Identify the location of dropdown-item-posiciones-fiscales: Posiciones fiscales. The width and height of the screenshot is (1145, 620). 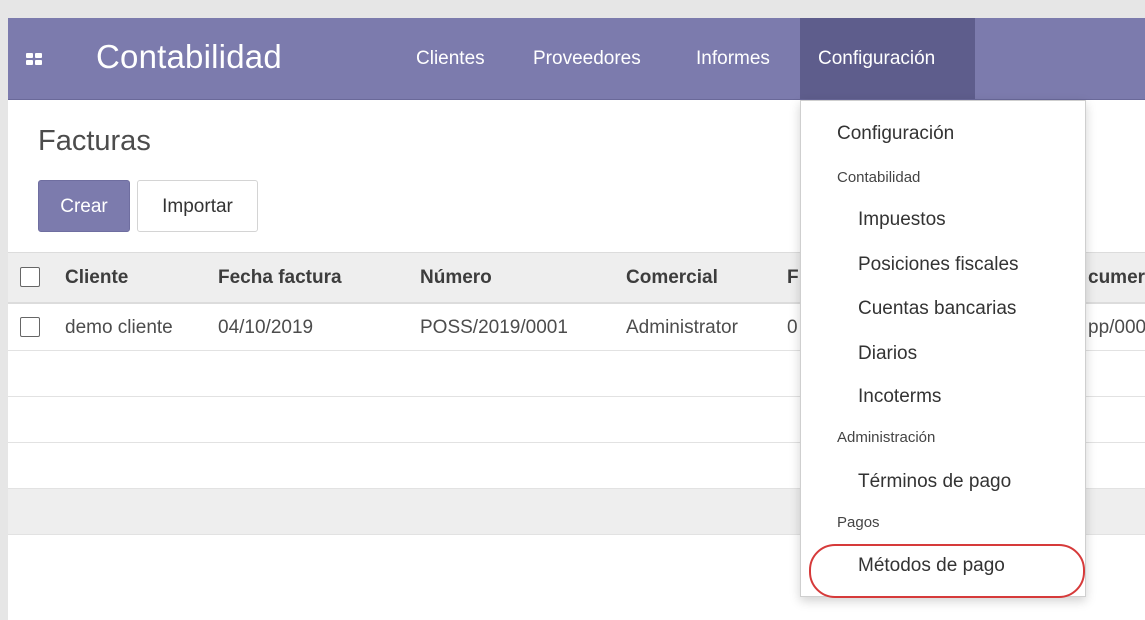
(943, 265).